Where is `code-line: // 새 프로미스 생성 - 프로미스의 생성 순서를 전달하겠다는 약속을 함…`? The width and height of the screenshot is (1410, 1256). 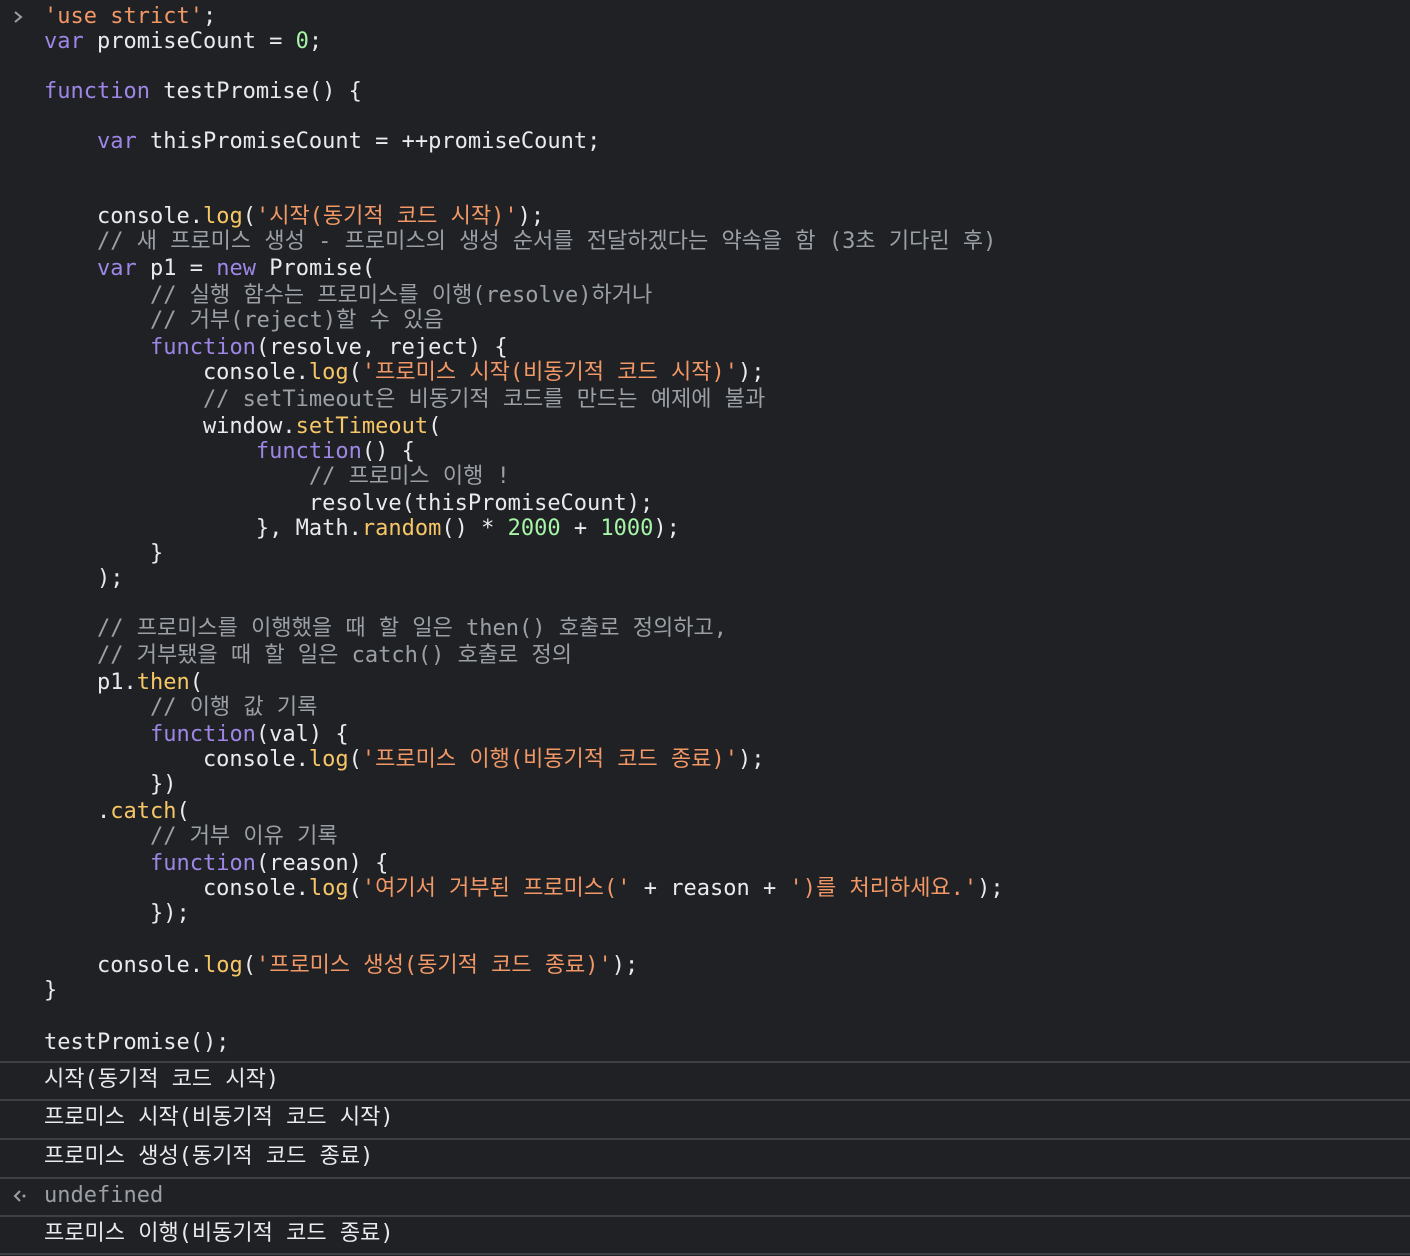
code-line: // 새 프로미스 생성 - 프로미스의 생성 순서를 전달하겠다는 약속을 함… is located at coordinates (520, 242).